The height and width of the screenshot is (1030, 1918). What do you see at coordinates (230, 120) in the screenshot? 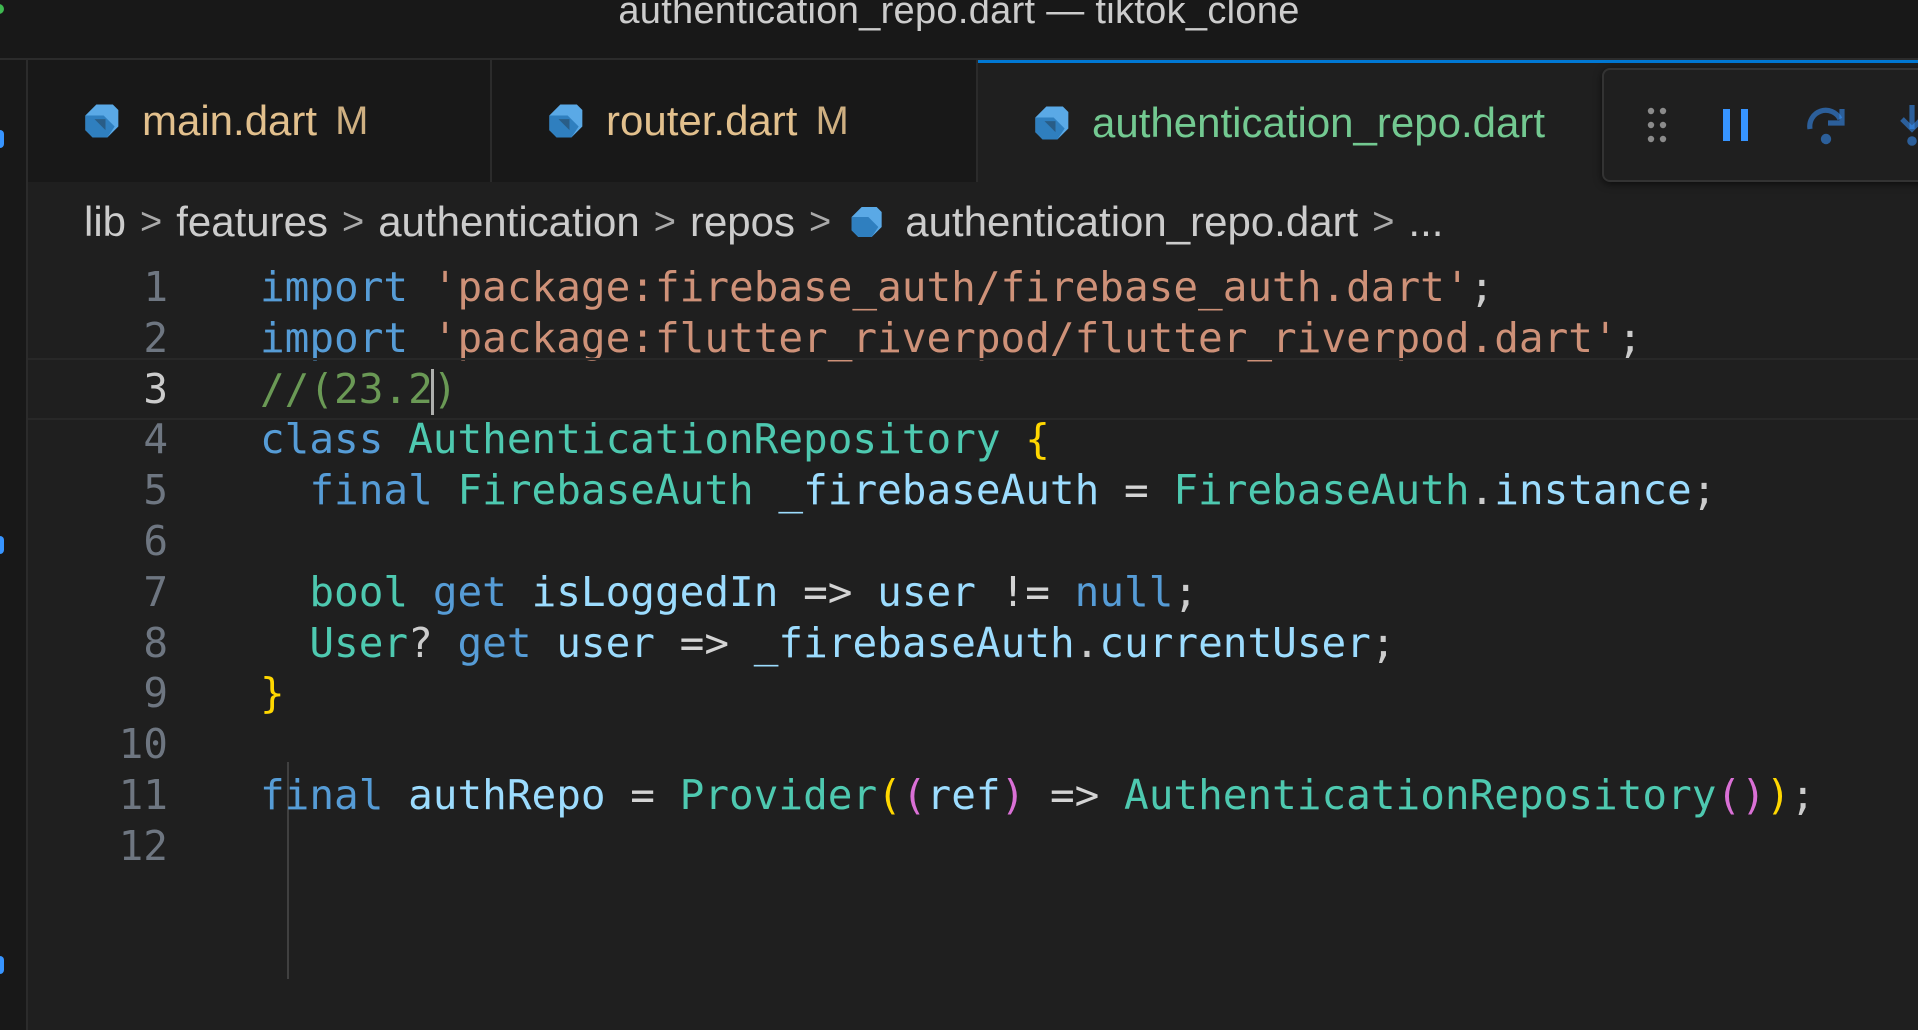
I see `tab-label: main.dart` at bounding box center [230, 120].